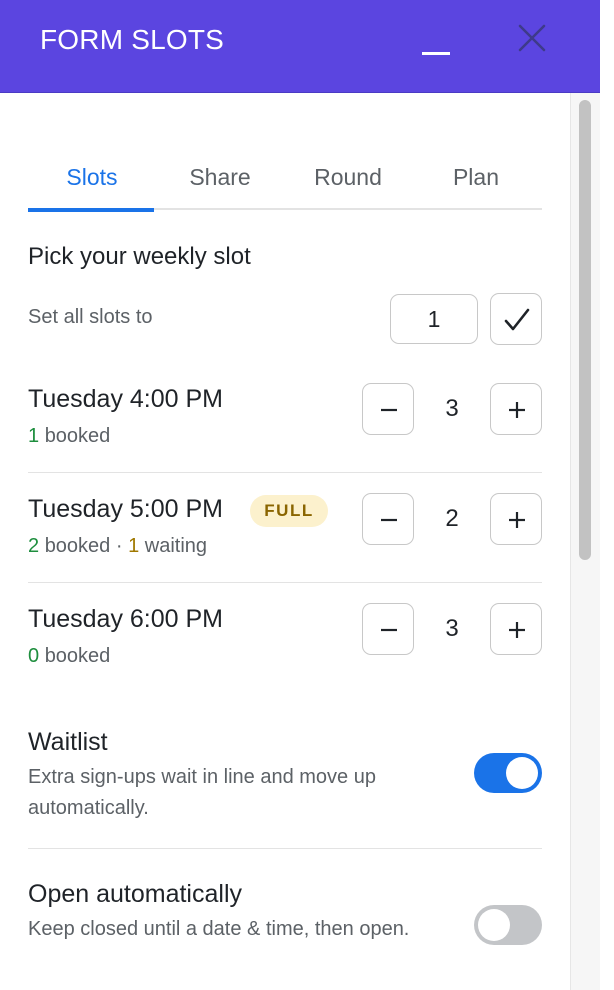 The image size is (614, 990). I want to click on minimize-button, so click(436, 45).